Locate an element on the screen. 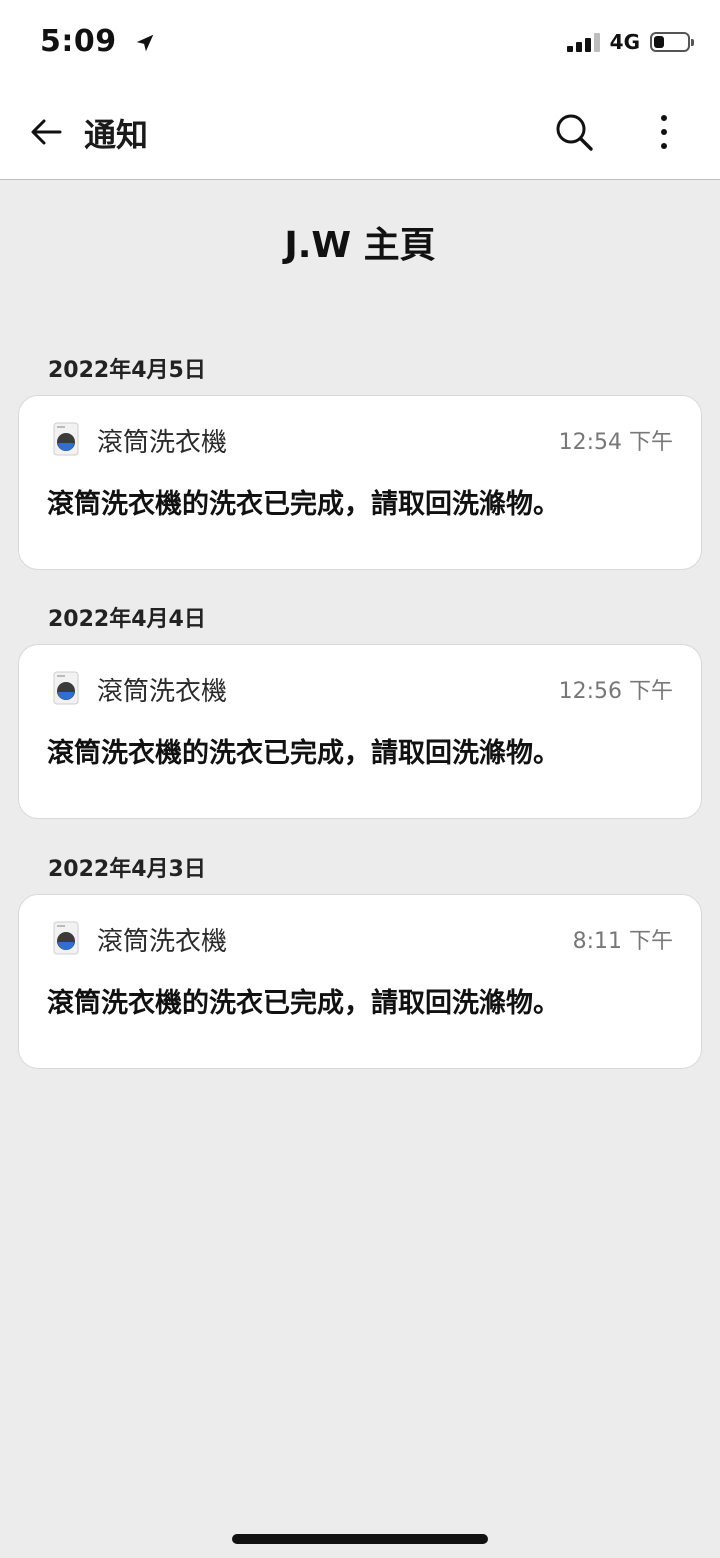 The image size is (720, 1558). battery-level is located at coordinates (659, 42).